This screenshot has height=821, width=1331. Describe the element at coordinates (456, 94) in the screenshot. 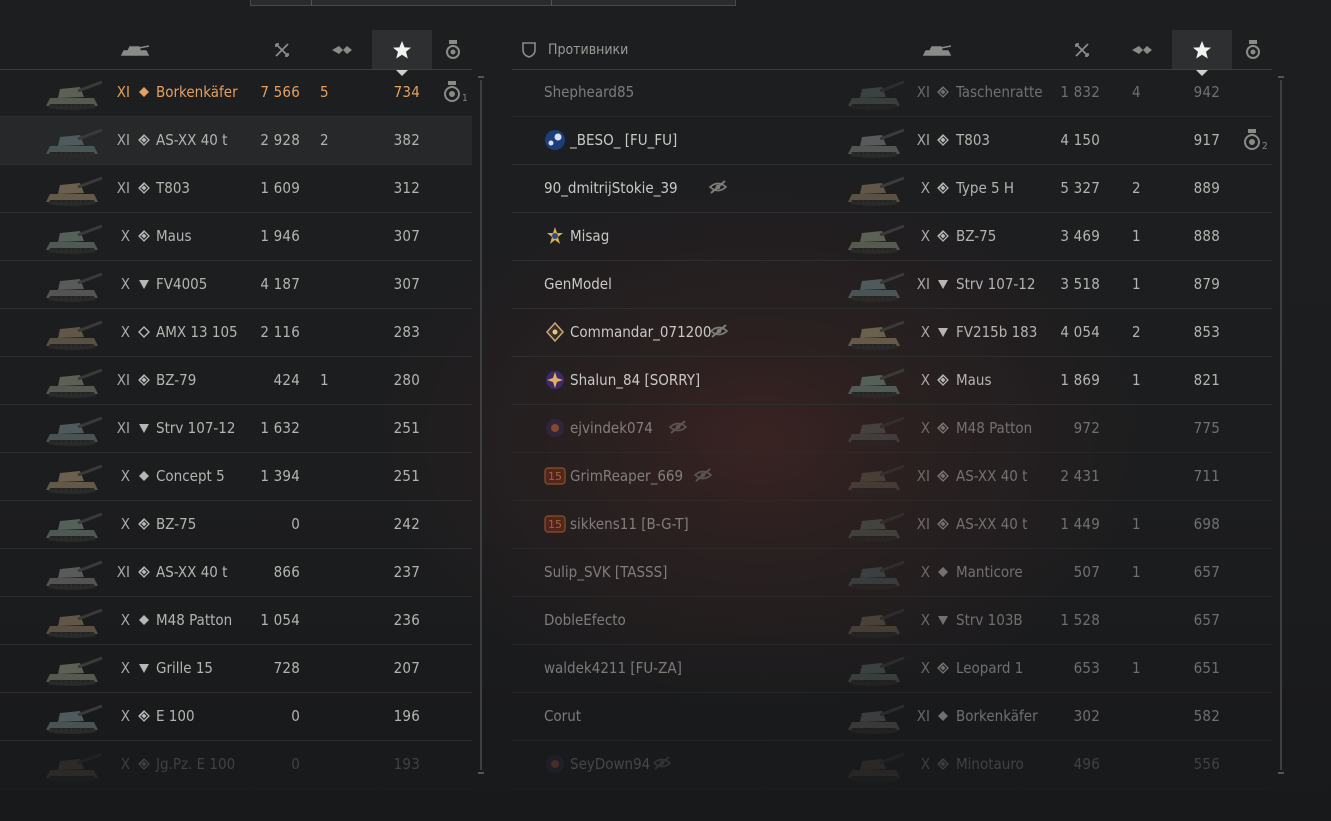

I see `medal-badge: 1` at that location.